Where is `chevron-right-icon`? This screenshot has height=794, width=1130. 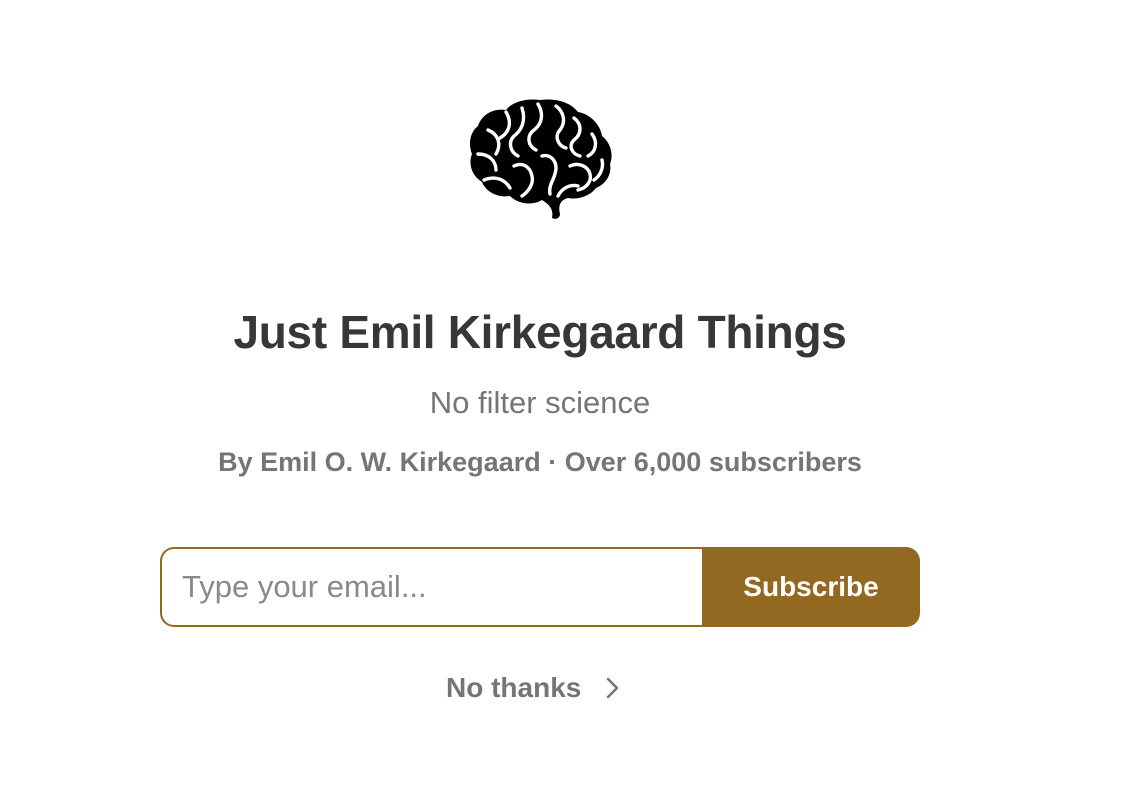
chevron-right-icon is located at coordinates (613, 688).